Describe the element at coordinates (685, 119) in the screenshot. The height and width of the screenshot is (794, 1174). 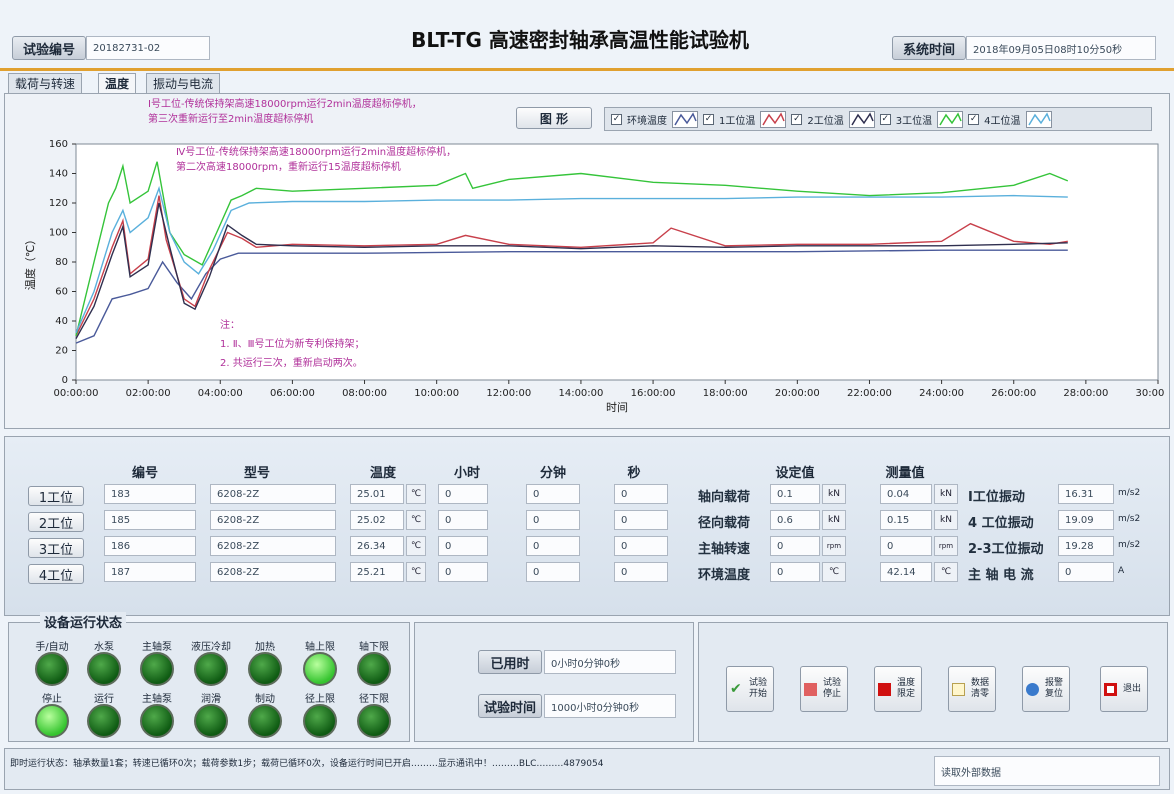
I see `legend-swatch-ambient` at that location.